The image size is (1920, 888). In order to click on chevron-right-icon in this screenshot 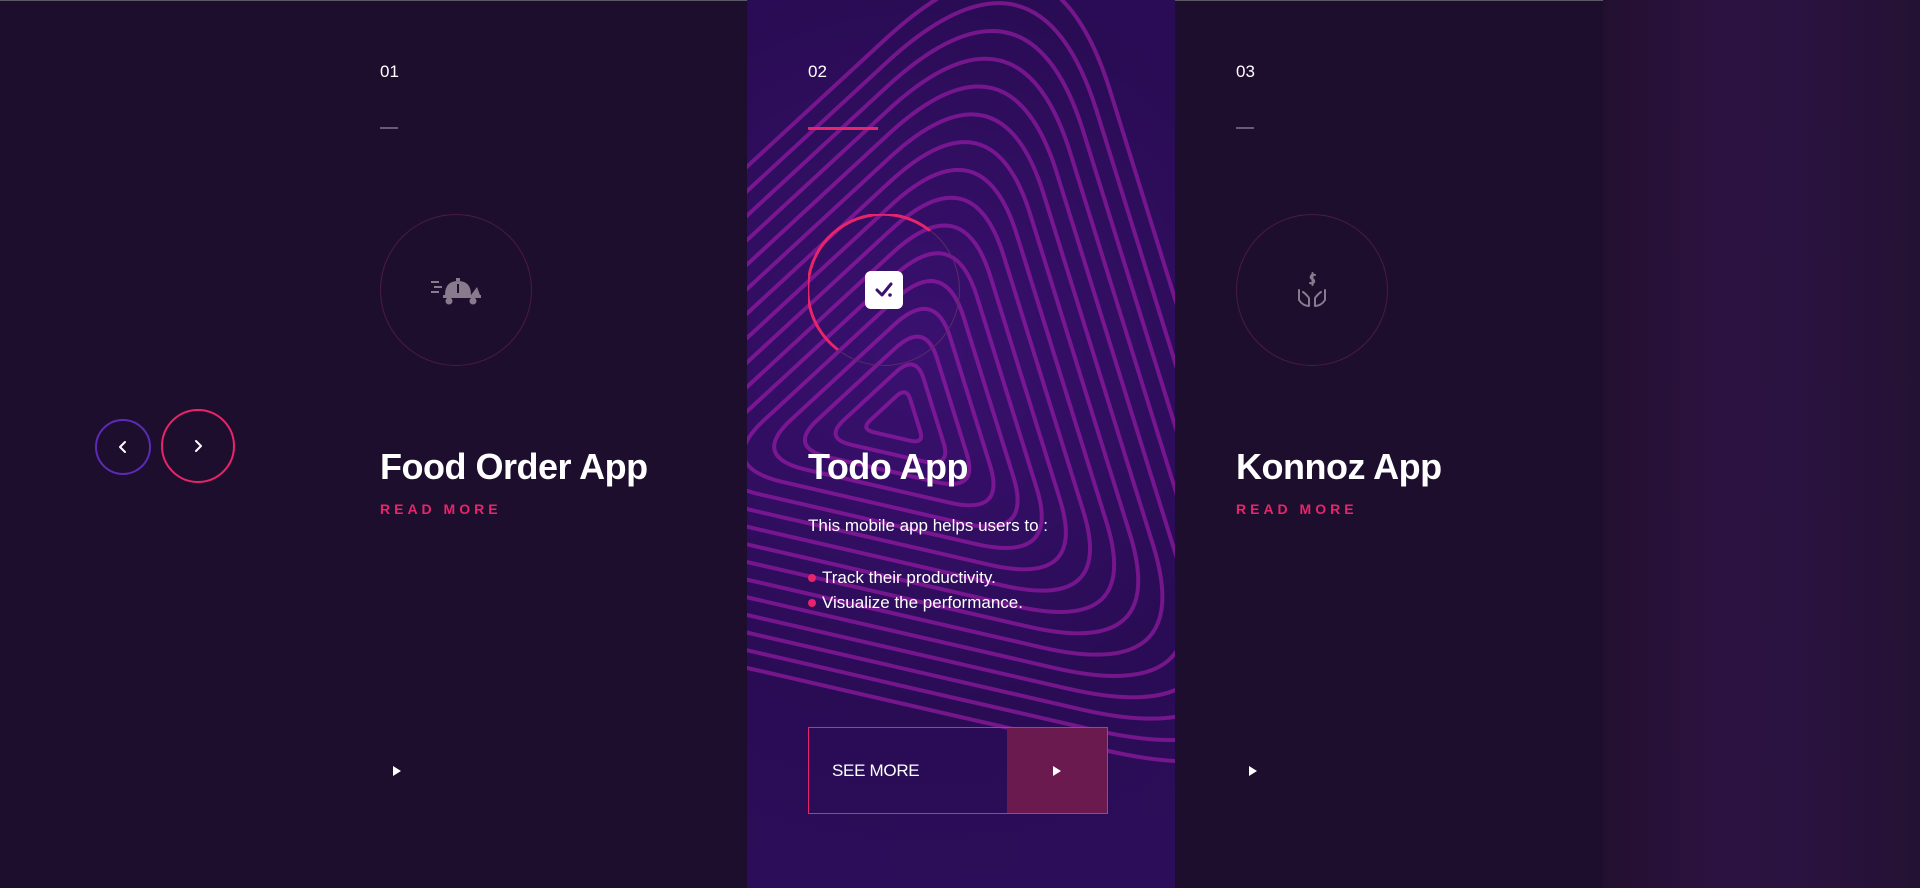, I will do `click(198, 446)`.